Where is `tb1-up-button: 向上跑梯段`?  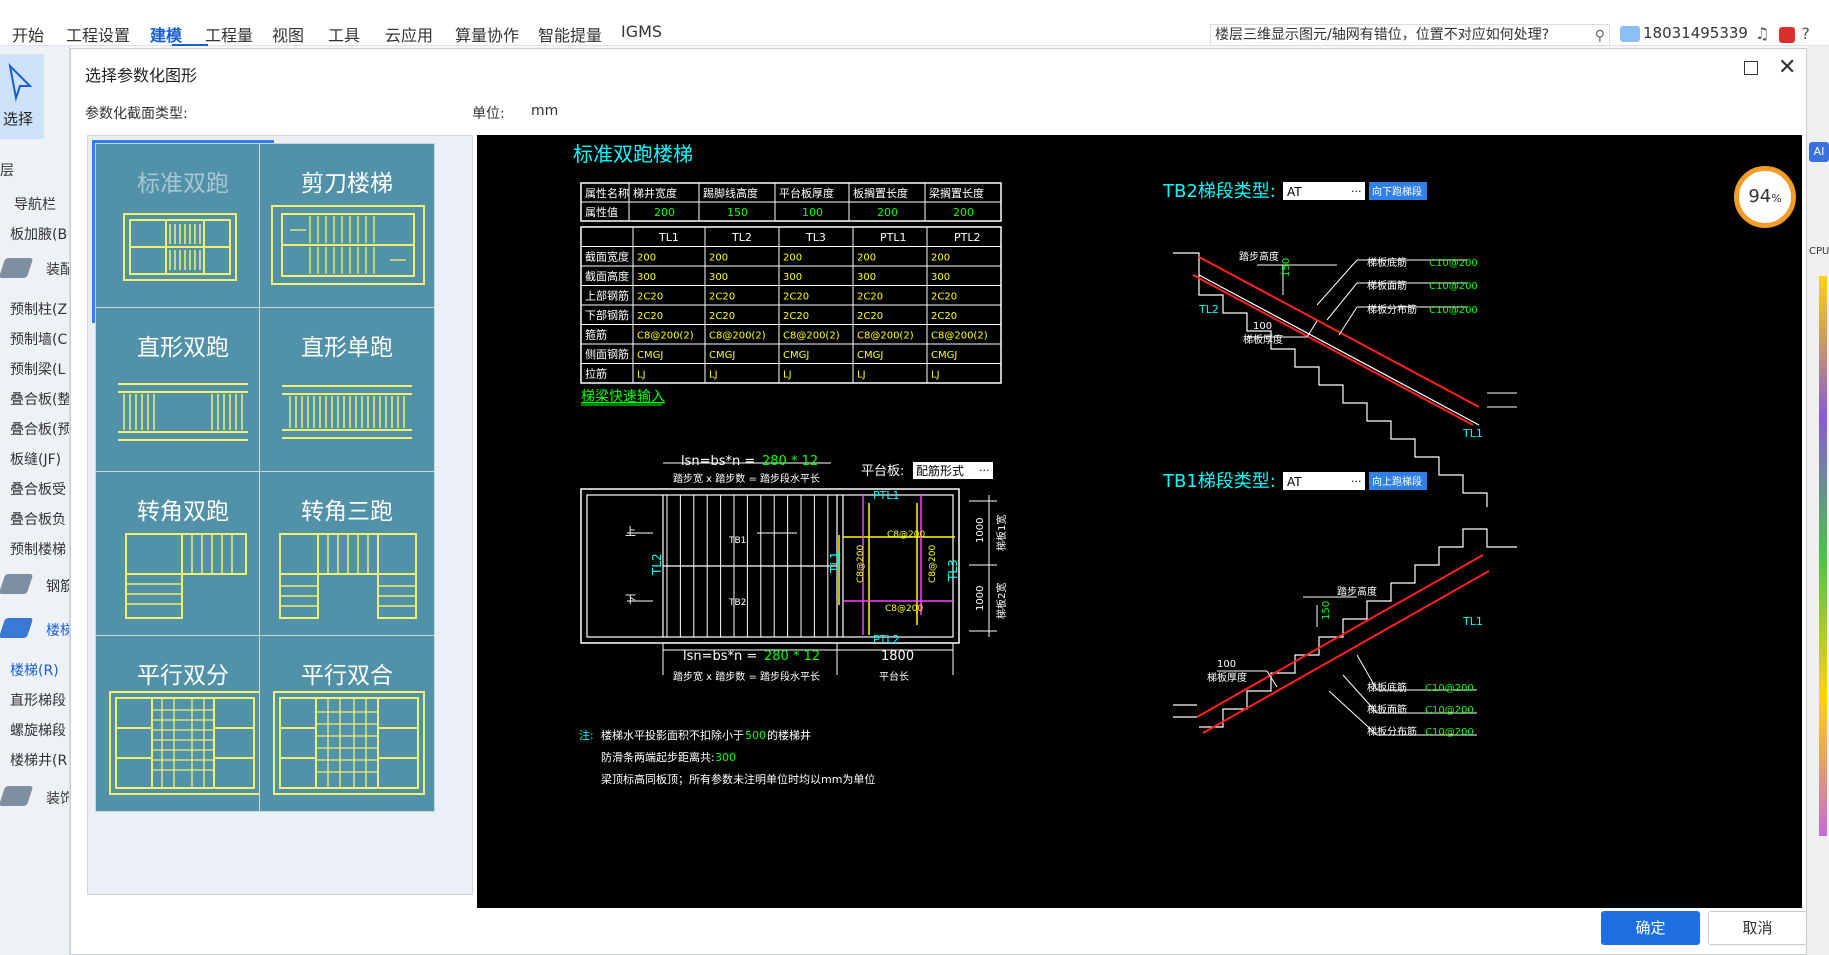
tb1-up-button: 向上跑梯段 is located at coordinates (1398, 481).